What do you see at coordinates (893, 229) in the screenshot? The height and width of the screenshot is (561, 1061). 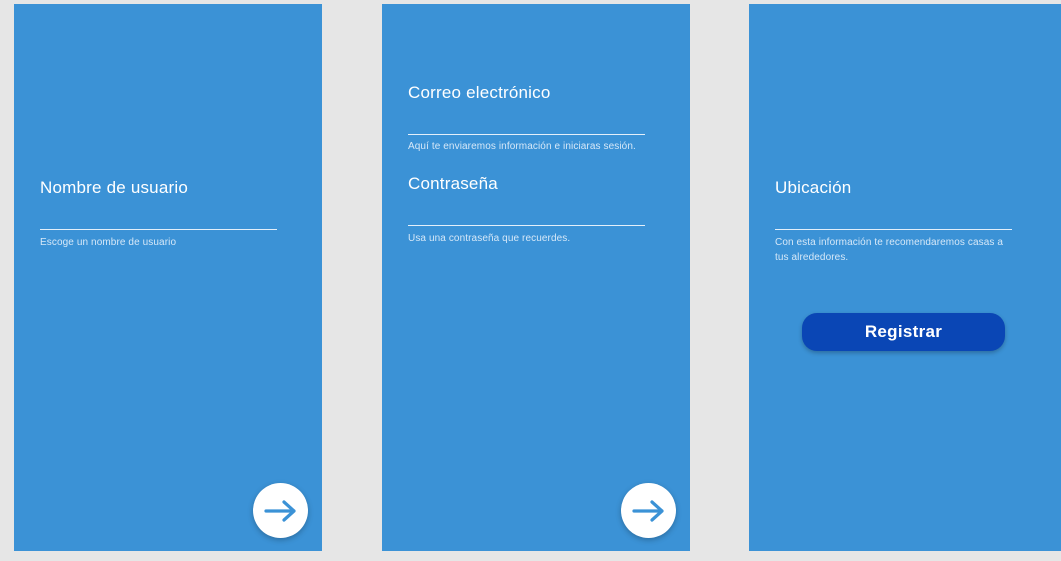 I see `location-input` at bounding box center [893, 229].